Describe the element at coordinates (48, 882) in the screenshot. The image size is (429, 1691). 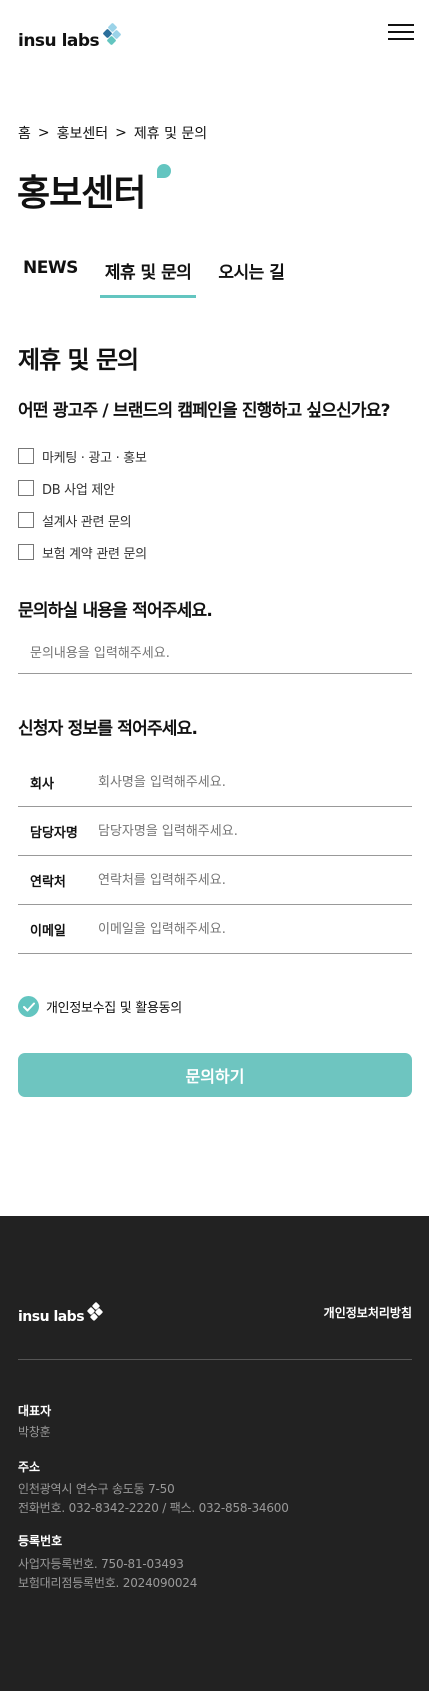
I see `field-label: 연락처` at that location.